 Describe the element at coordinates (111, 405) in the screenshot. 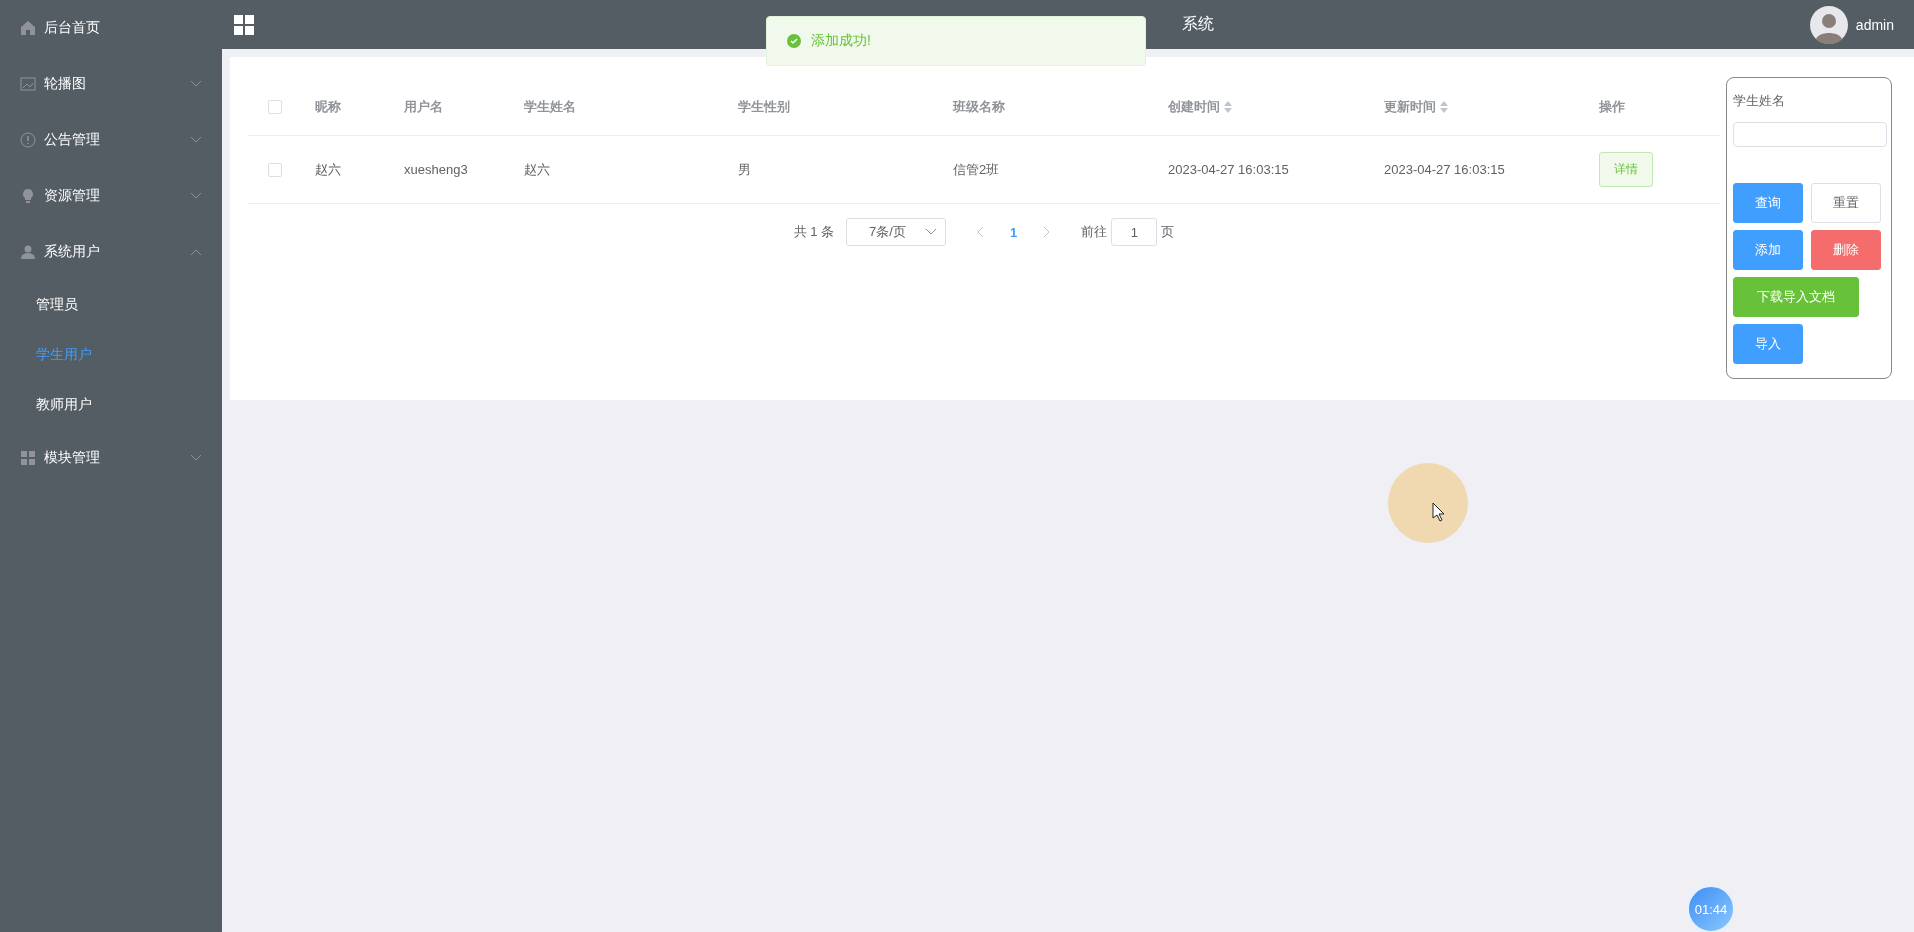

I see `sidebar-subitem: 教师用户` at that location.